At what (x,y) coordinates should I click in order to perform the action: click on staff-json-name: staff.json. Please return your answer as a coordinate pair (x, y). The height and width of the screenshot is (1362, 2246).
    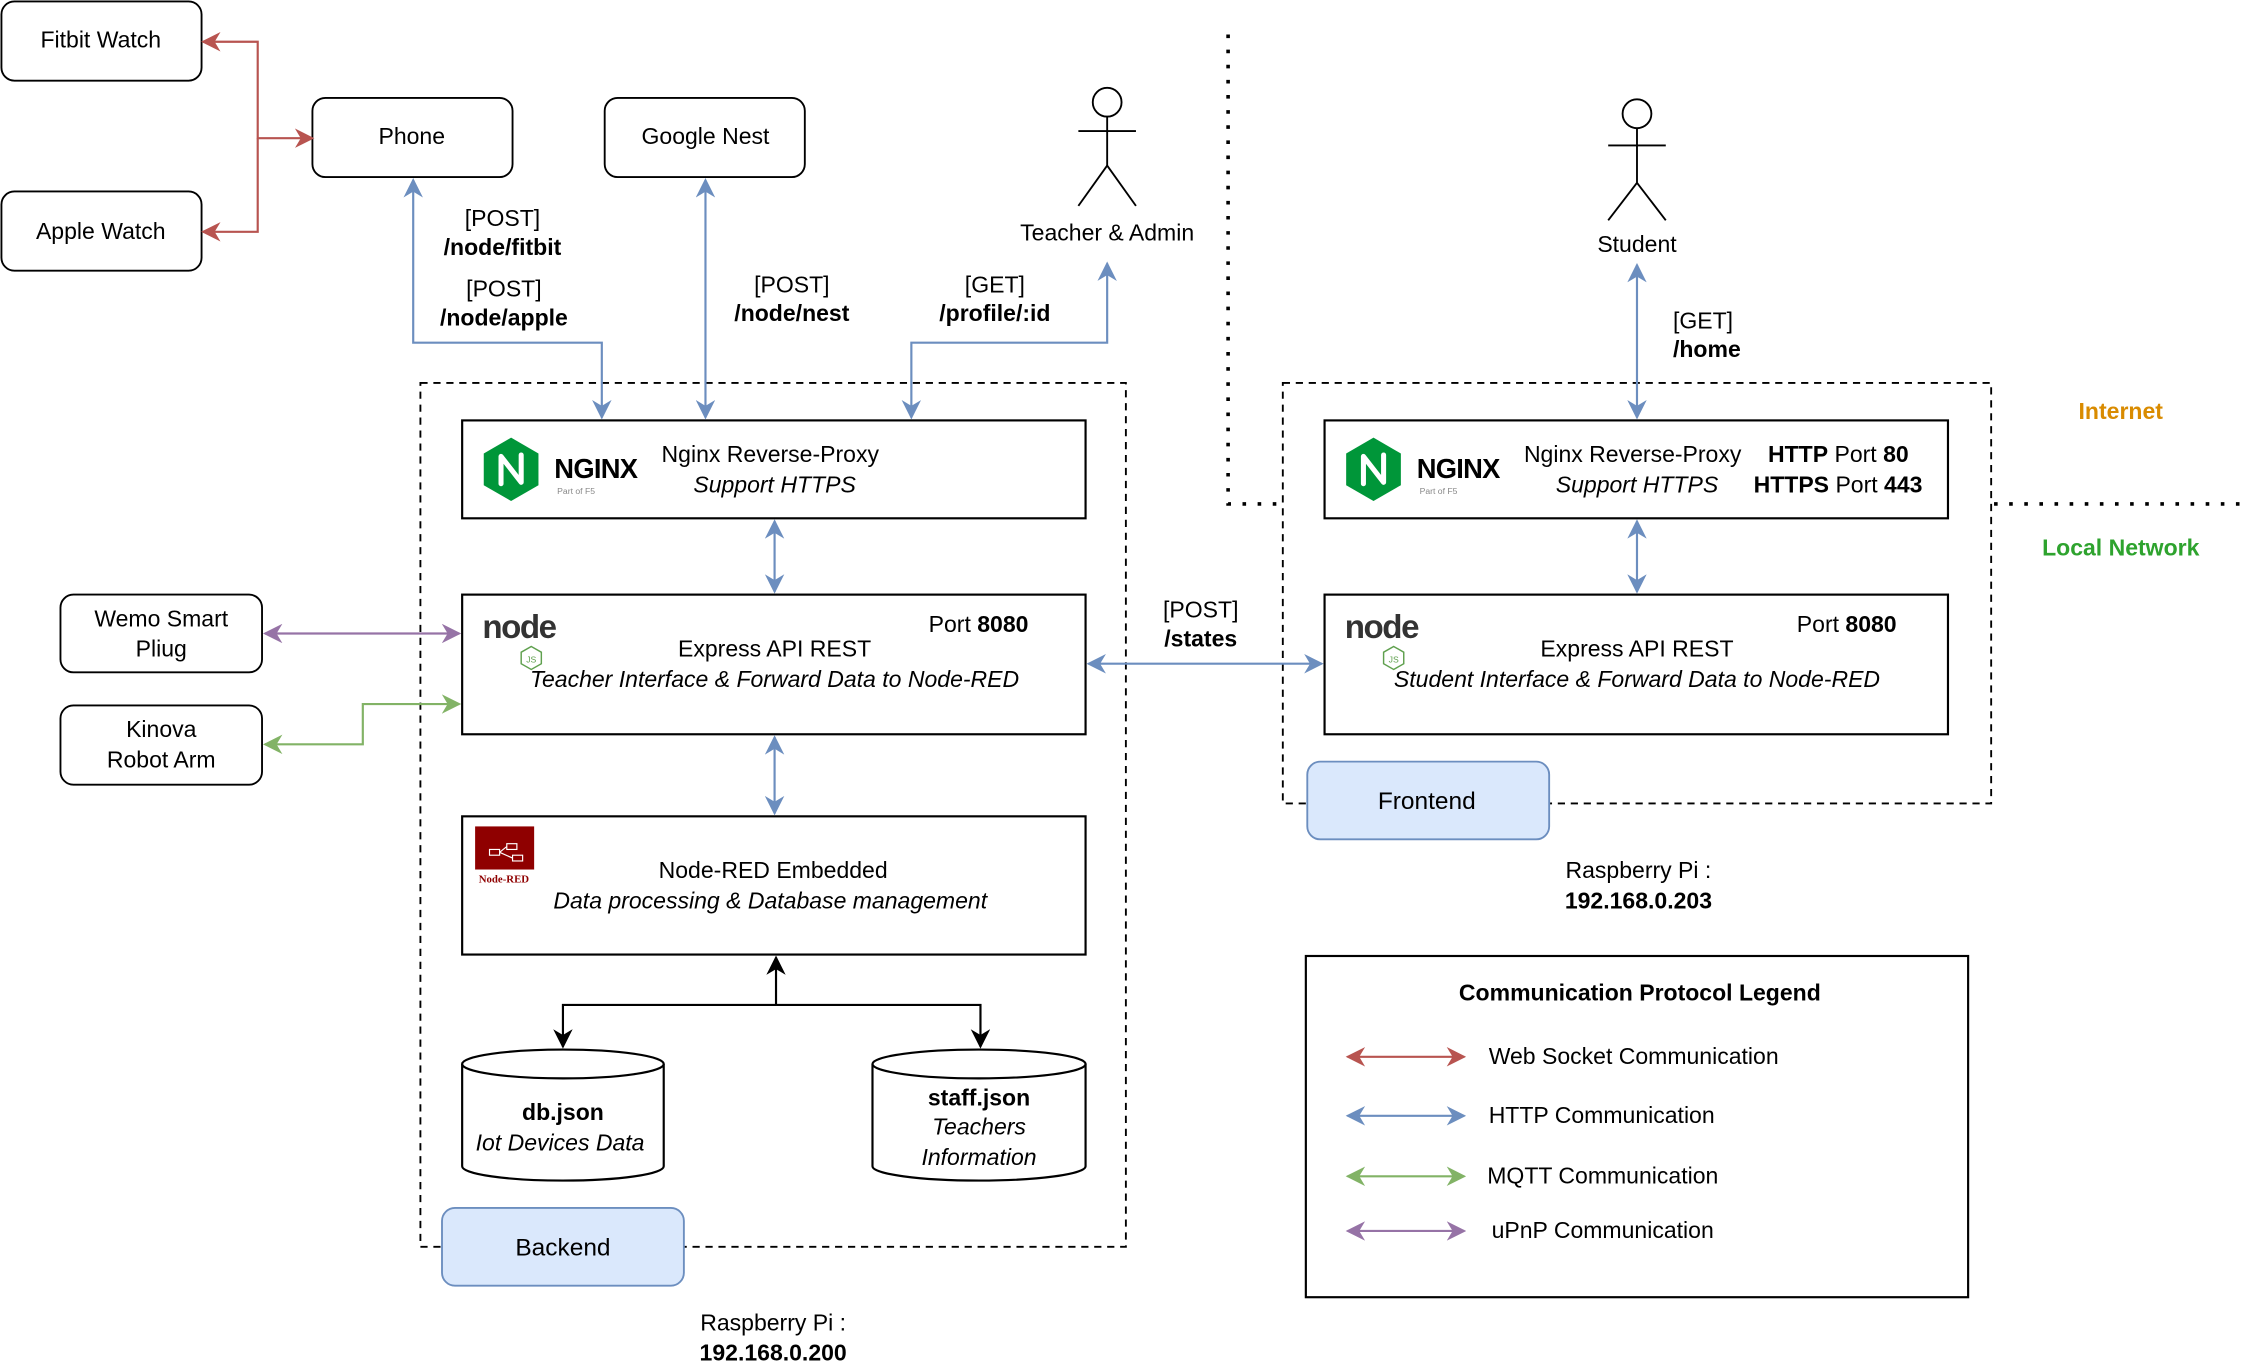
    Looking at the image, I should click on (979, 1098).